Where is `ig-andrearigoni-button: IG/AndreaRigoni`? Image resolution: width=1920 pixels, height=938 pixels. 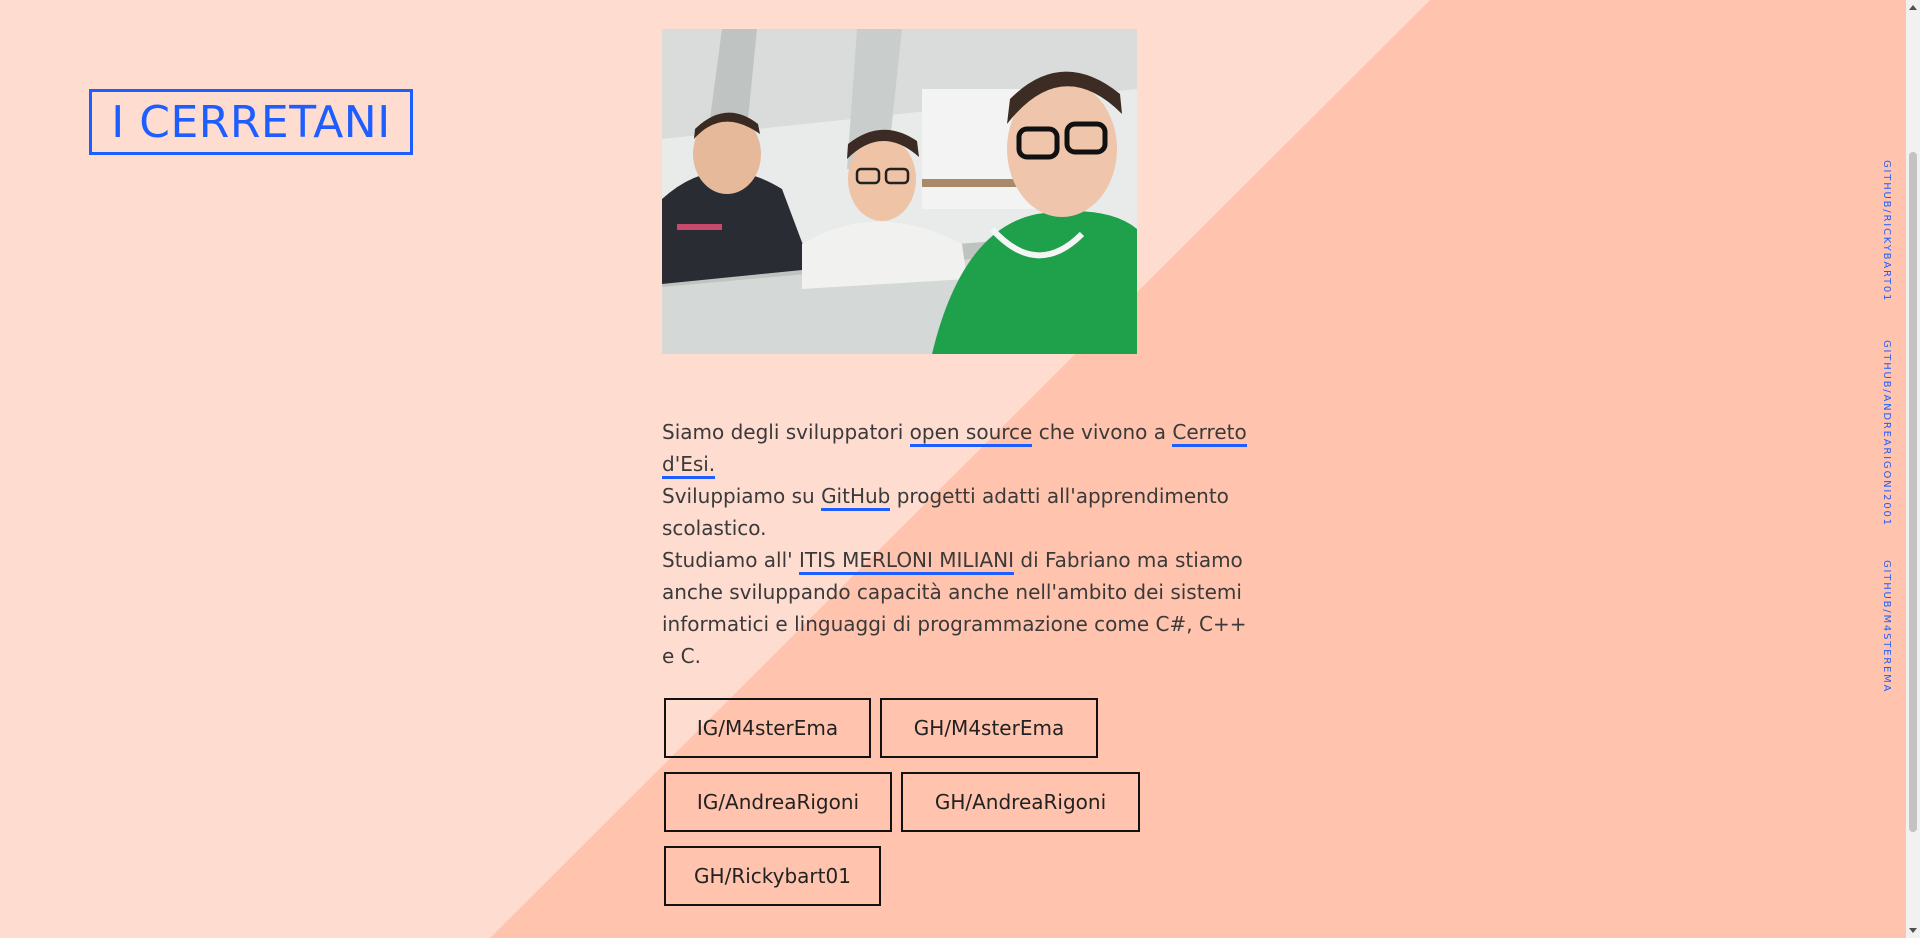
ig-andrearigoni-button: IG/AndreaRigoni is located at coordinates (778, 802).